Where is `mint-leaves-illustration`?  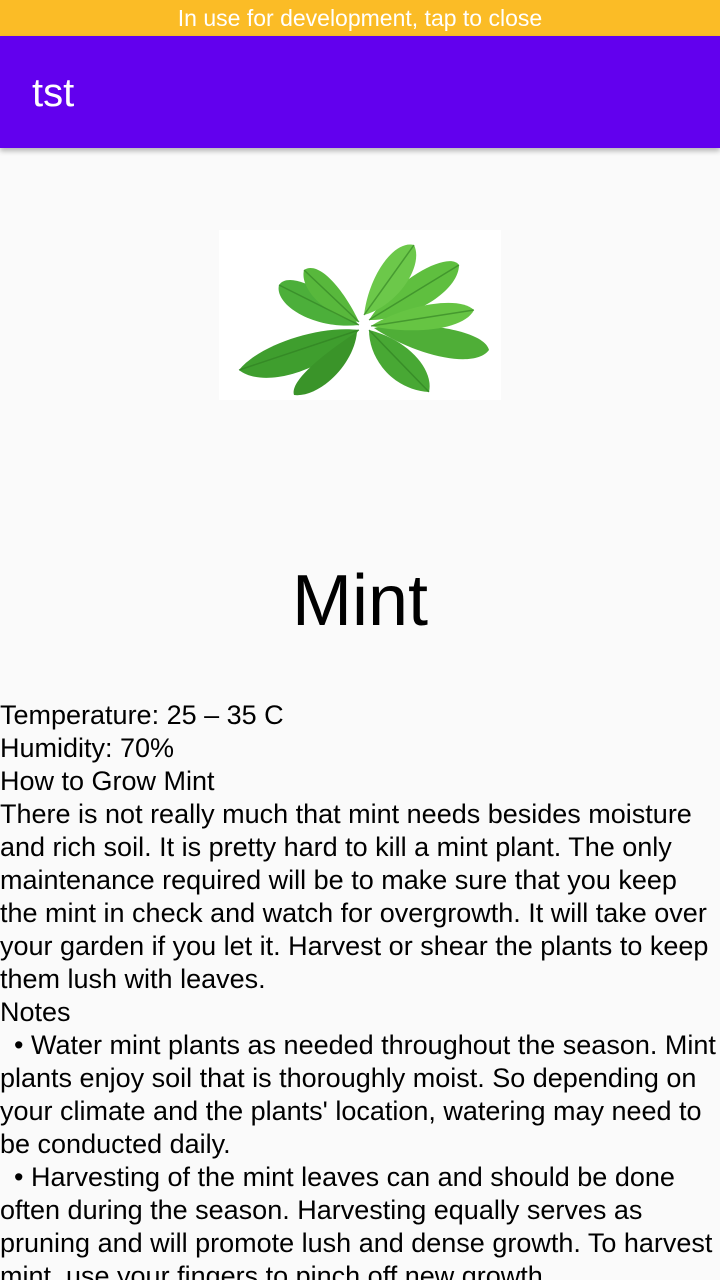 mint-leaves-illustration is located at coordinates (363, 320).